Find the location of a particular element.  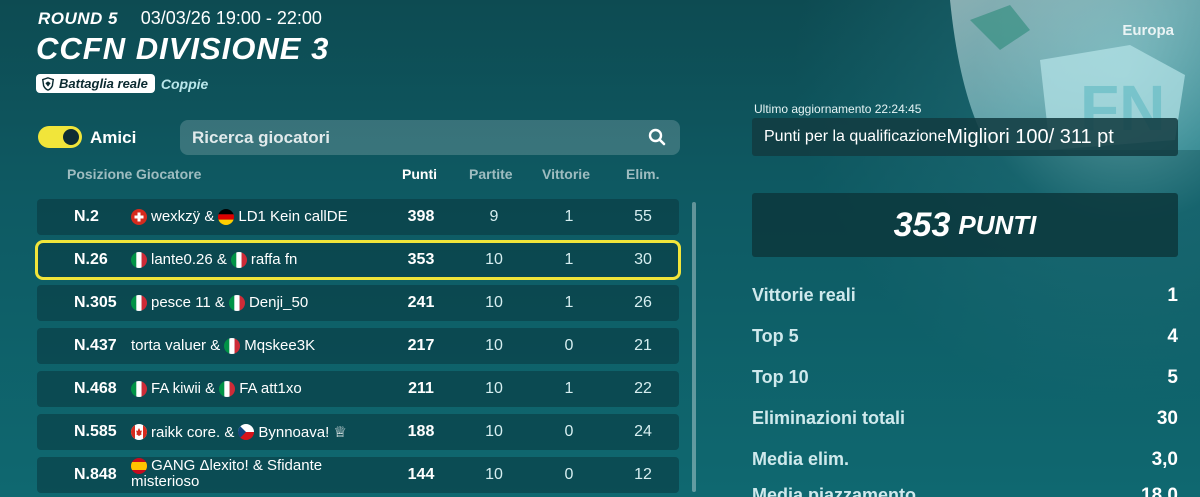

row-elims: 22 is located at coordinates (643, 388).